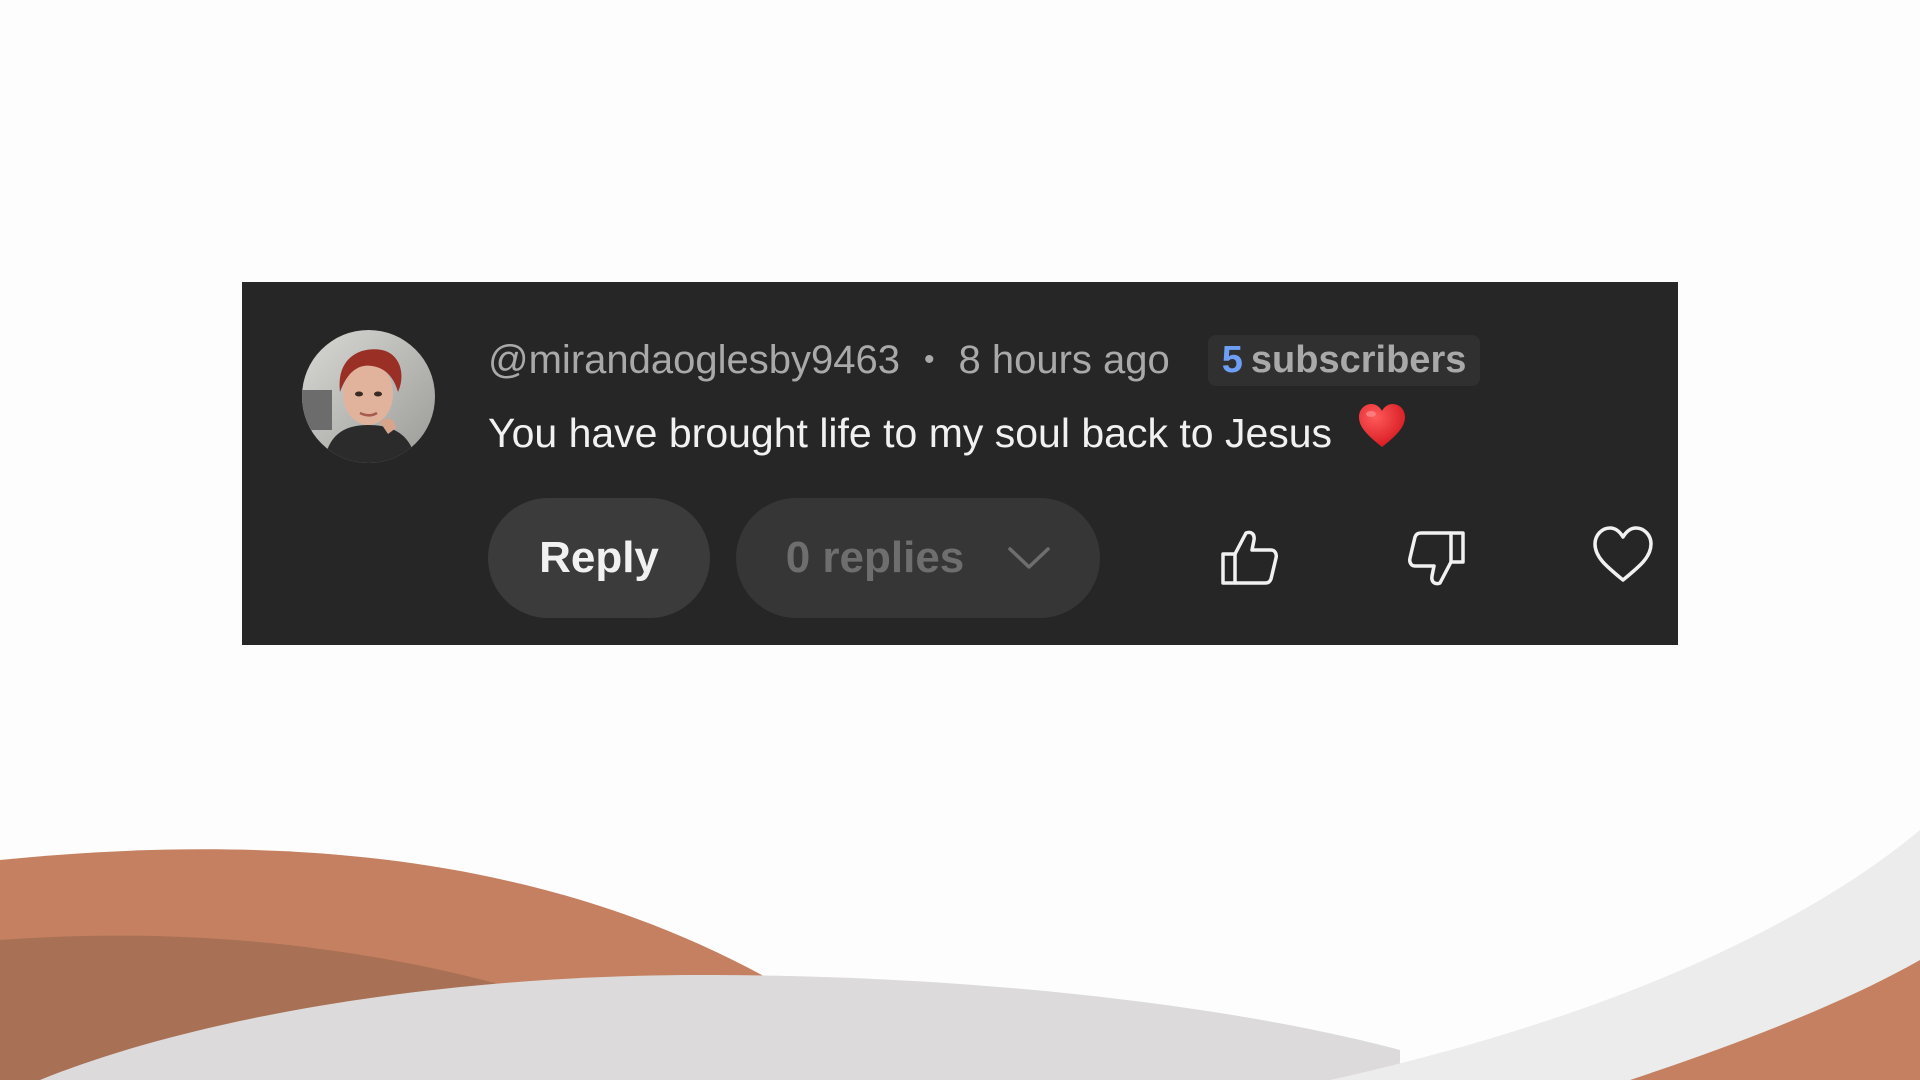 The image size is (1920, 1080). I want to click on timestamp: 8 hours ago, so click(1064, 360).